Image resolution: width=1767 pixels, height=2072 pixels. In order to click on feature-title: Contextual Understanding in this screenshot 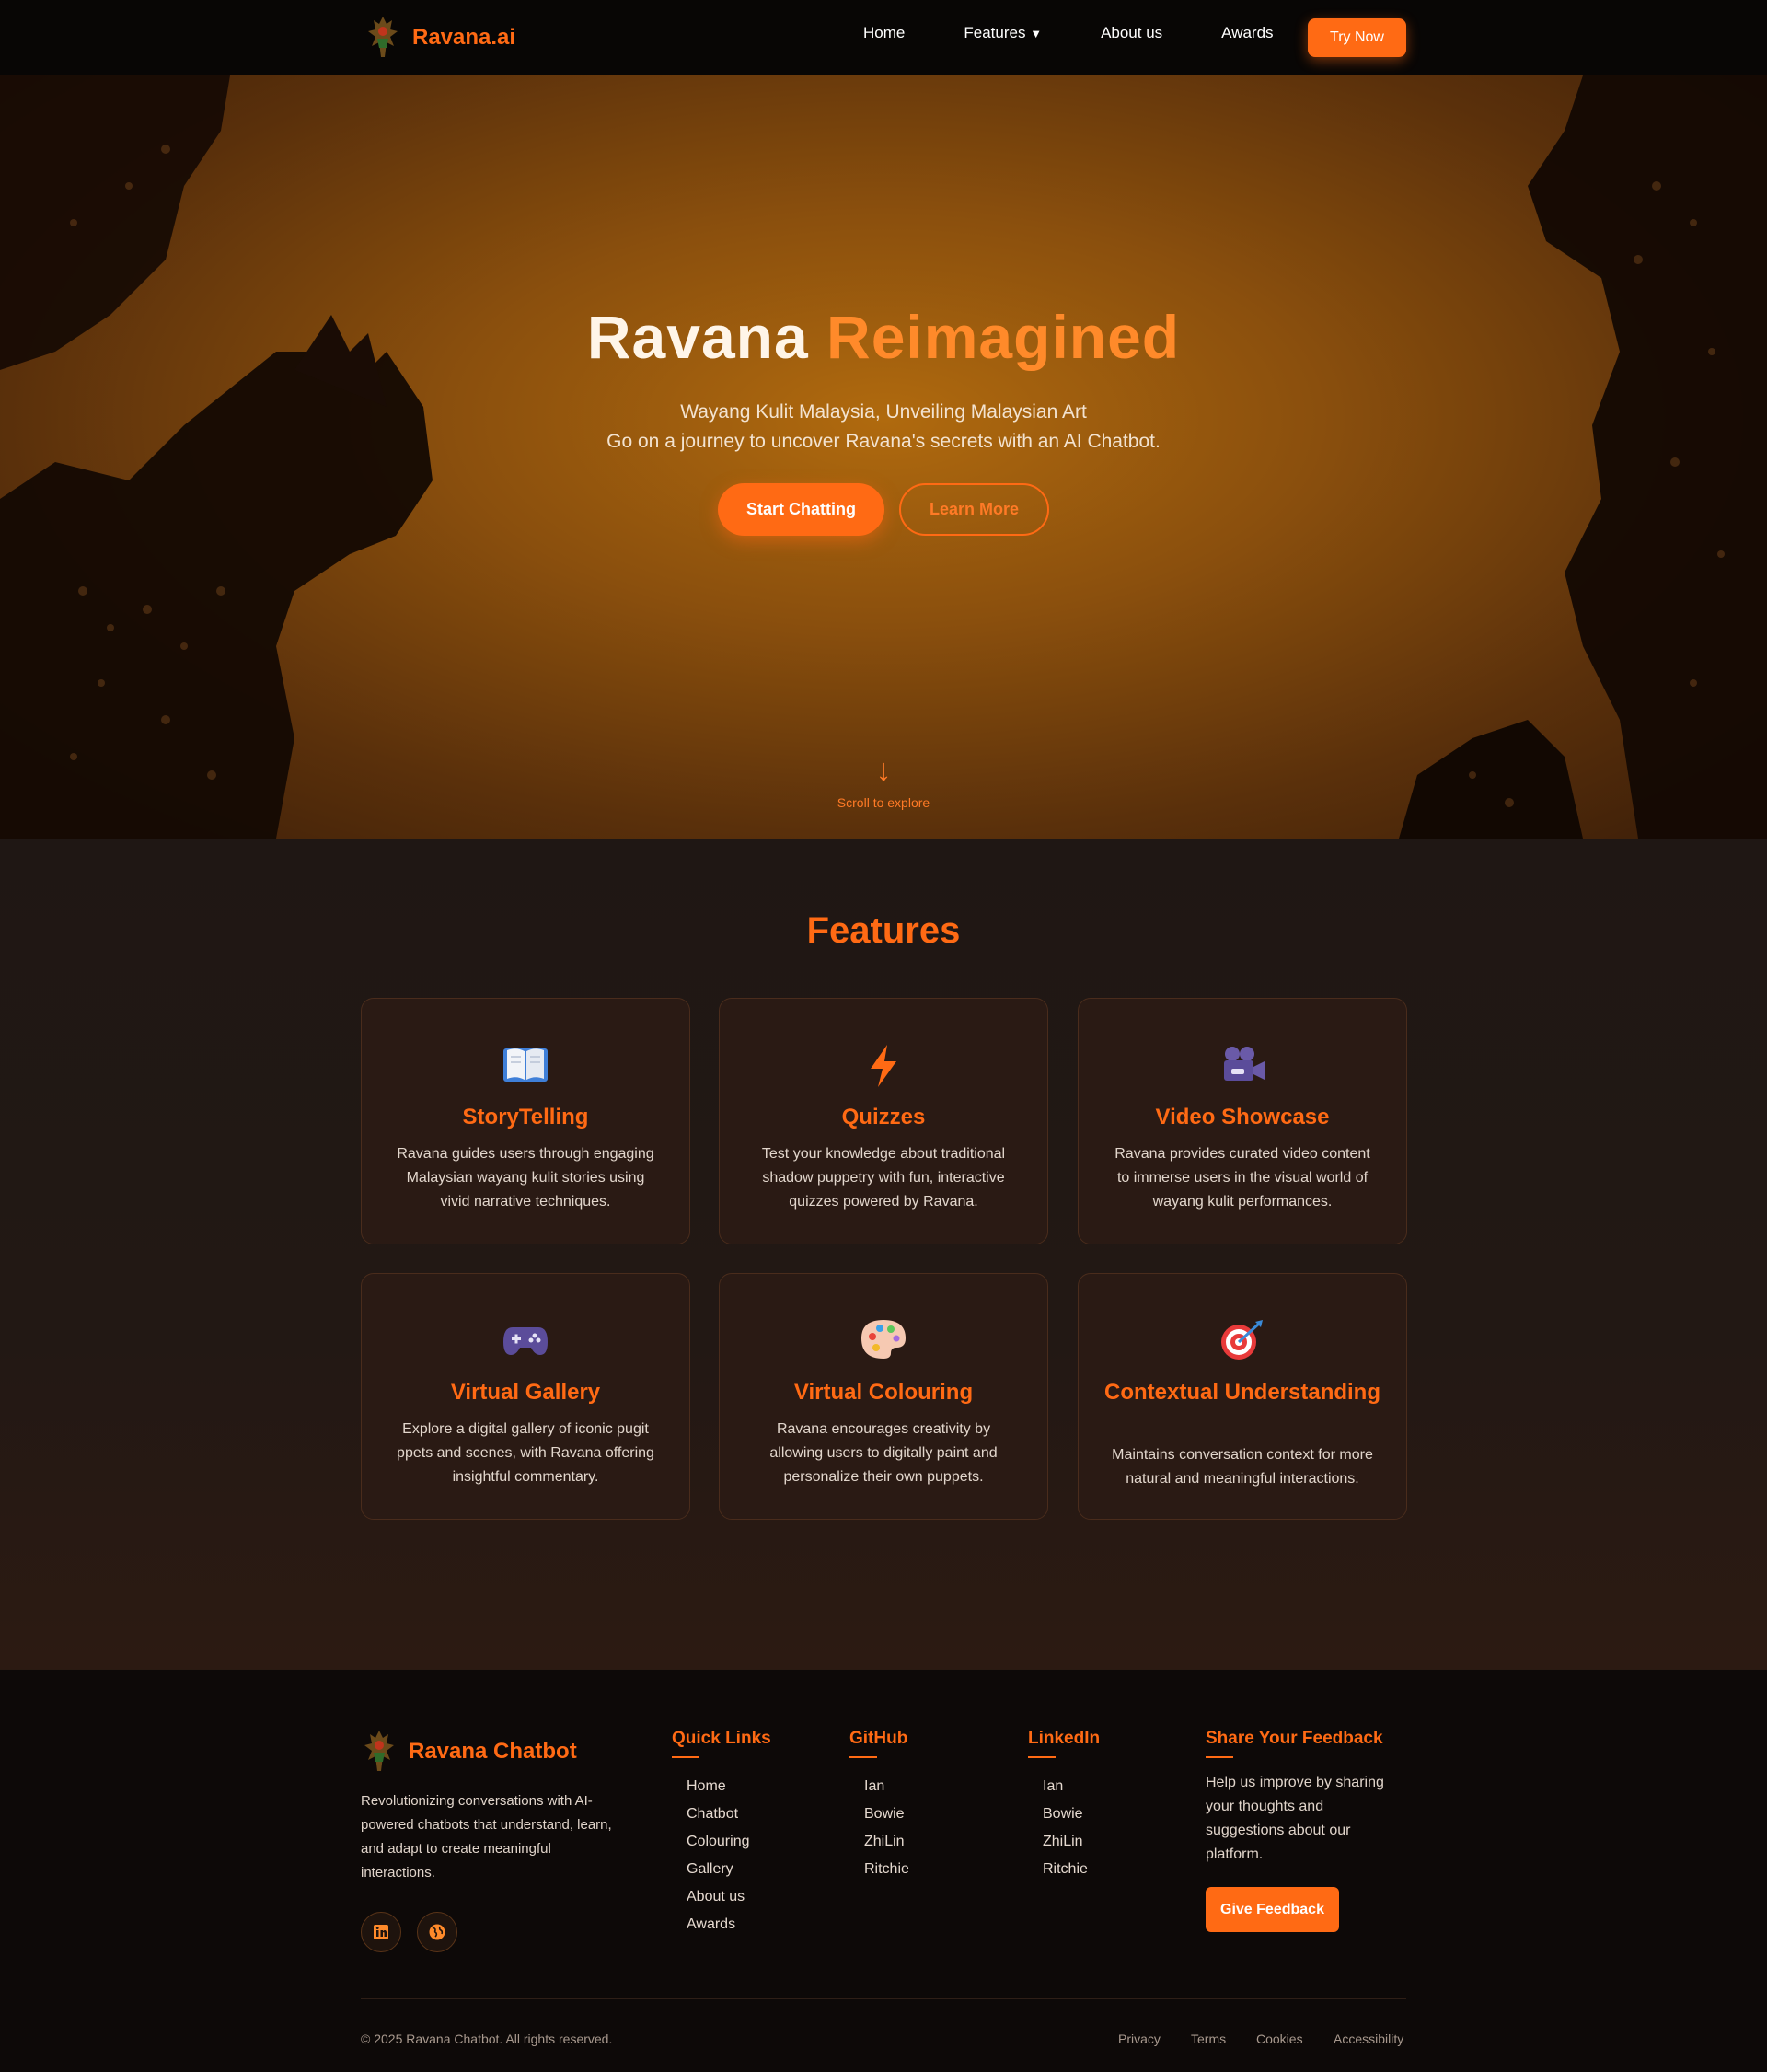, I will do `click(1241, 1393)`.